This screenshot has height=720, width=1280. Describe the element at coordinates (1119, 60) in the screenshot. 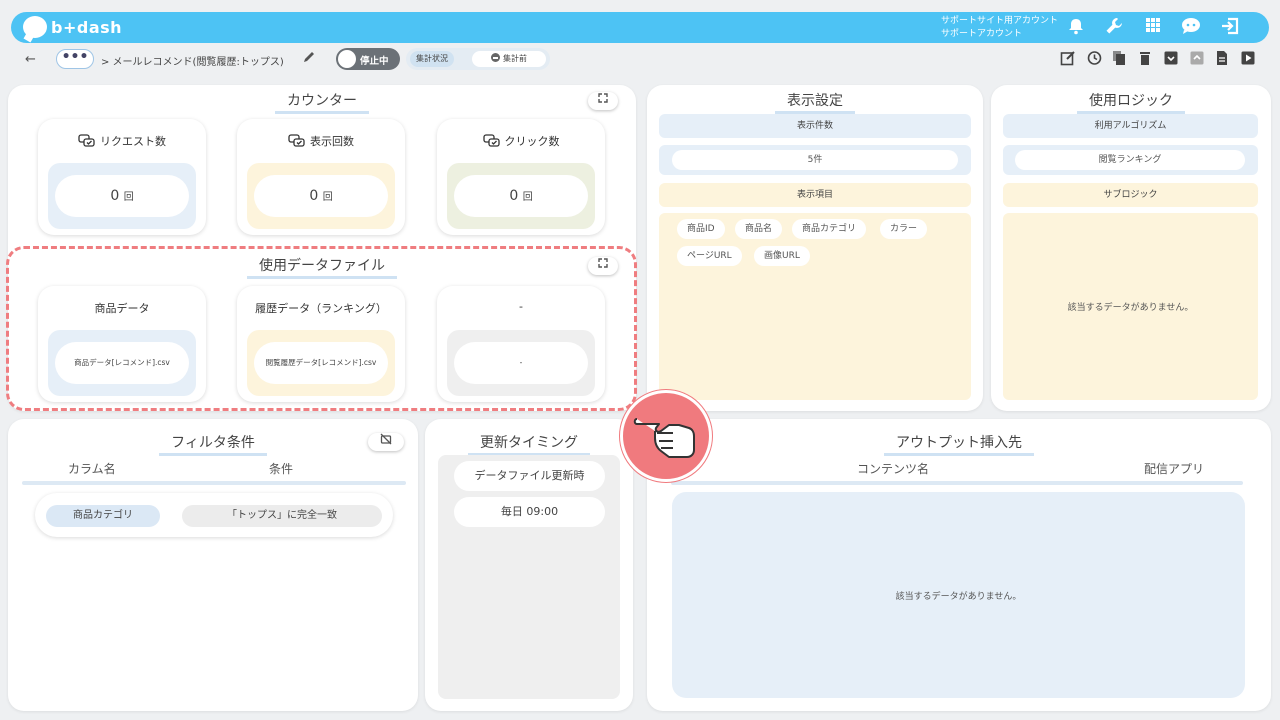

I see `copy-icon` at that location.